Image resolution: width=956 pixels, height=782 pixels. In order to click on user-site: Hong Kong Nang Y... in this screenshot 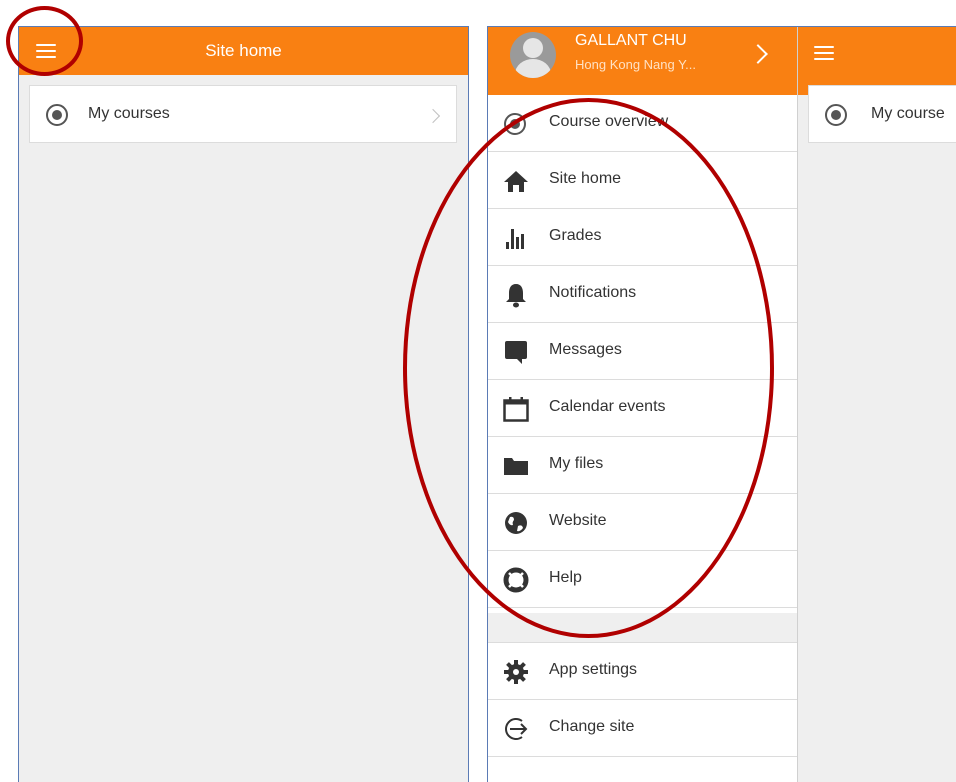, I will do `click(635, 64)`.